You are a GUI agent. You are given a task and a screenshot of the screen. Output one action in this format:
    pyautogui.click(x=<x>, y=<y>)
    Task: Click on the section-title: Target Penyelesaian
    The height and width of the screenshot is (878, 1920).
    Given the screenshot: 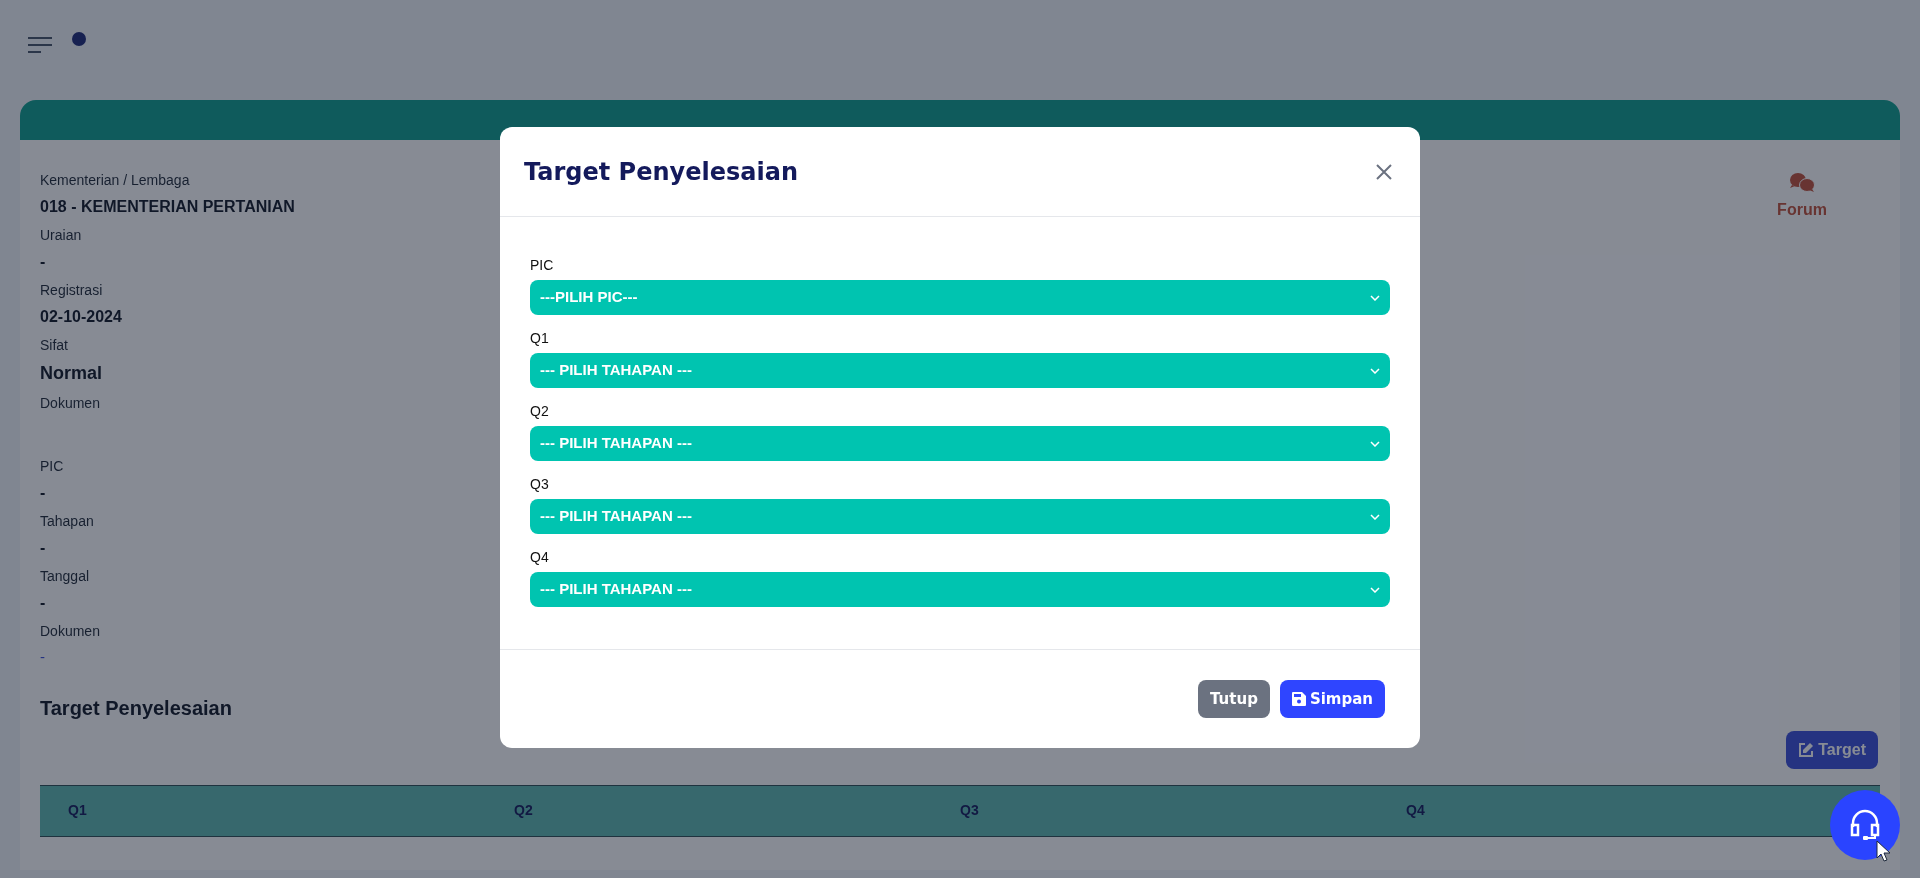 What is the action you would take?
    pyautogui.click(x=136, y=708)
    